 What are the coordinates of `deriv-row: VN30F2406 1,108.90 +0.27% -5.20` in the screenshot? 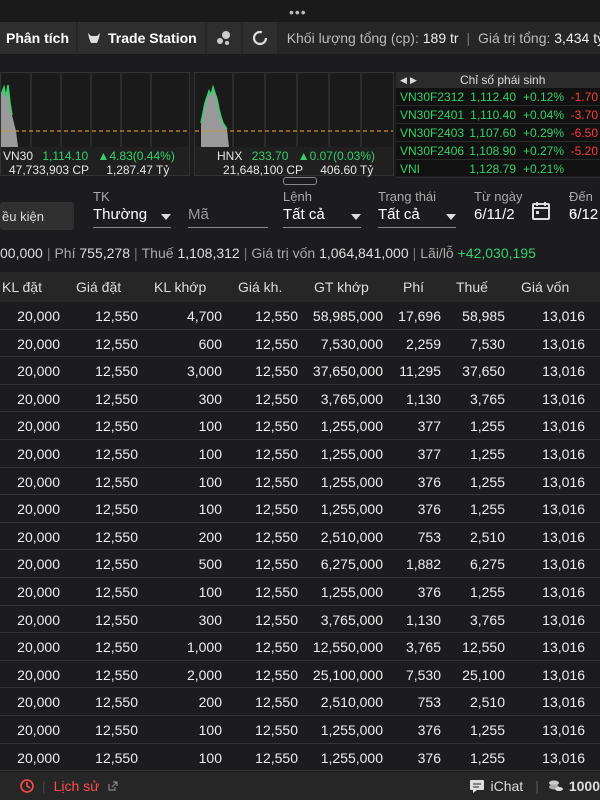 It's located at (498, 151).